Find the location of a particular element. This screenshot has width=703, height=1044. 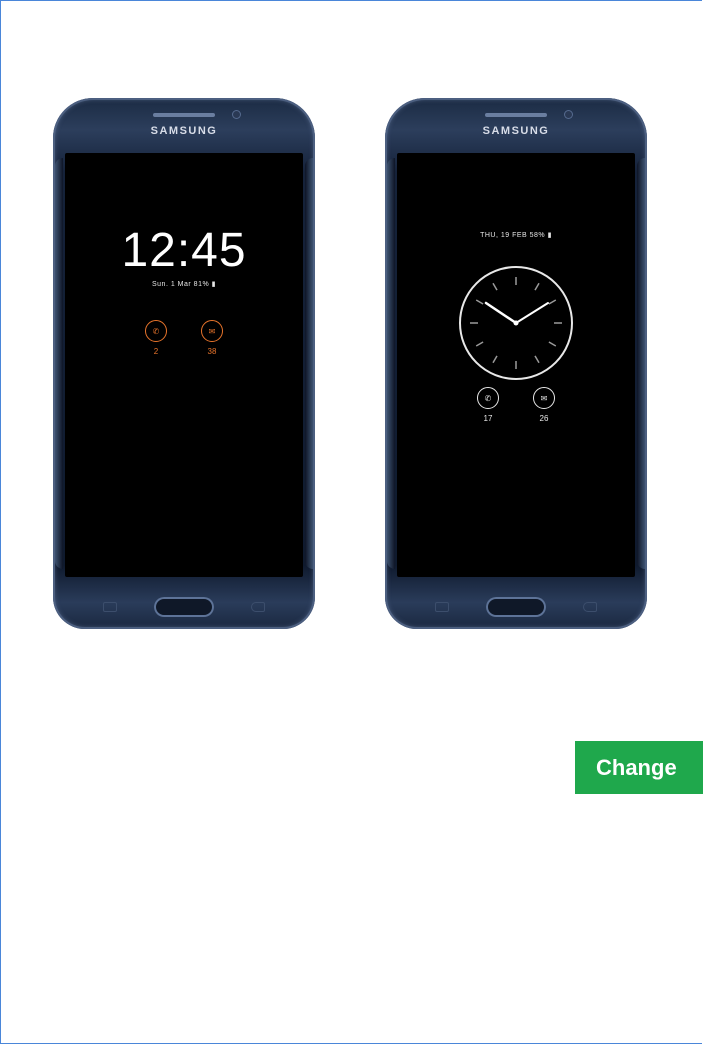

always-on-display-screen: 12:45 Sun. 1 Mar 81% ▮ ✆ 2 ✉ 38 is located at coordinates (184, 365).